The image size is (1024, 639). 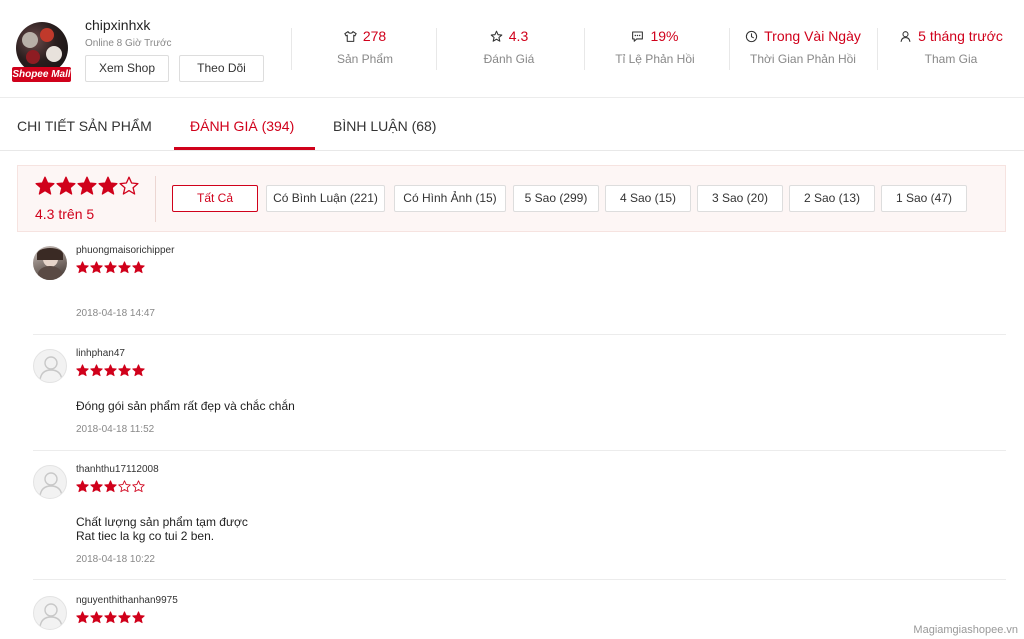 What do you see at coordinates (519, 617) in the screenshot?
I see `review-item: nguyenthithanhan9975` at bounding box center [519, 617].